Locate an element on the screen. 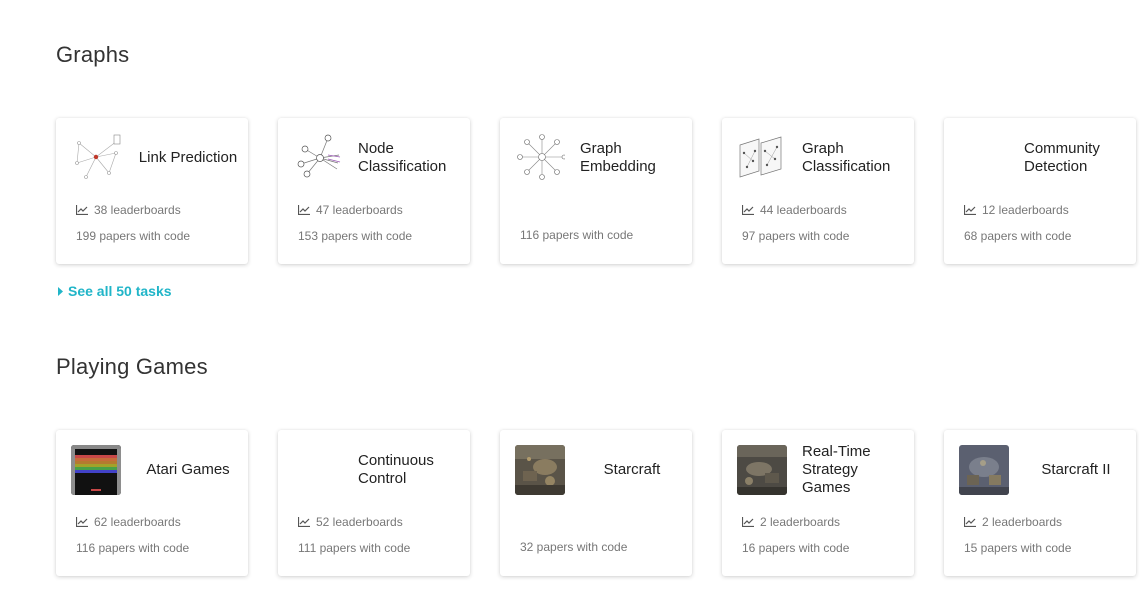 The height and width of the screenshot is (590, 1146). card-title: Starcraft is located at coordinates (632, 469).